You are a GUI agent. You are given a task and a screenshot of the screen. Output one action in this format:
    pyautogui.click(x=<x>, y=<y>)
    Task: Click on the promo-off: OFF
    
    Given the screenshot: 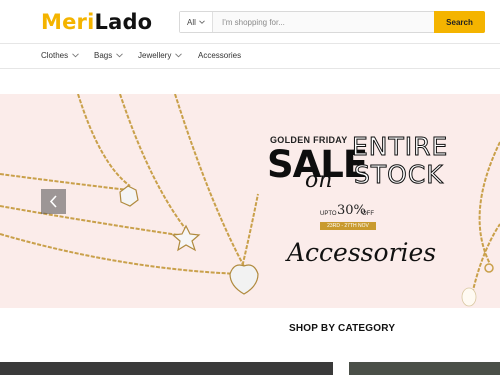 What is the action you would take?
    pyautogui.click(x=368, y=214)
    